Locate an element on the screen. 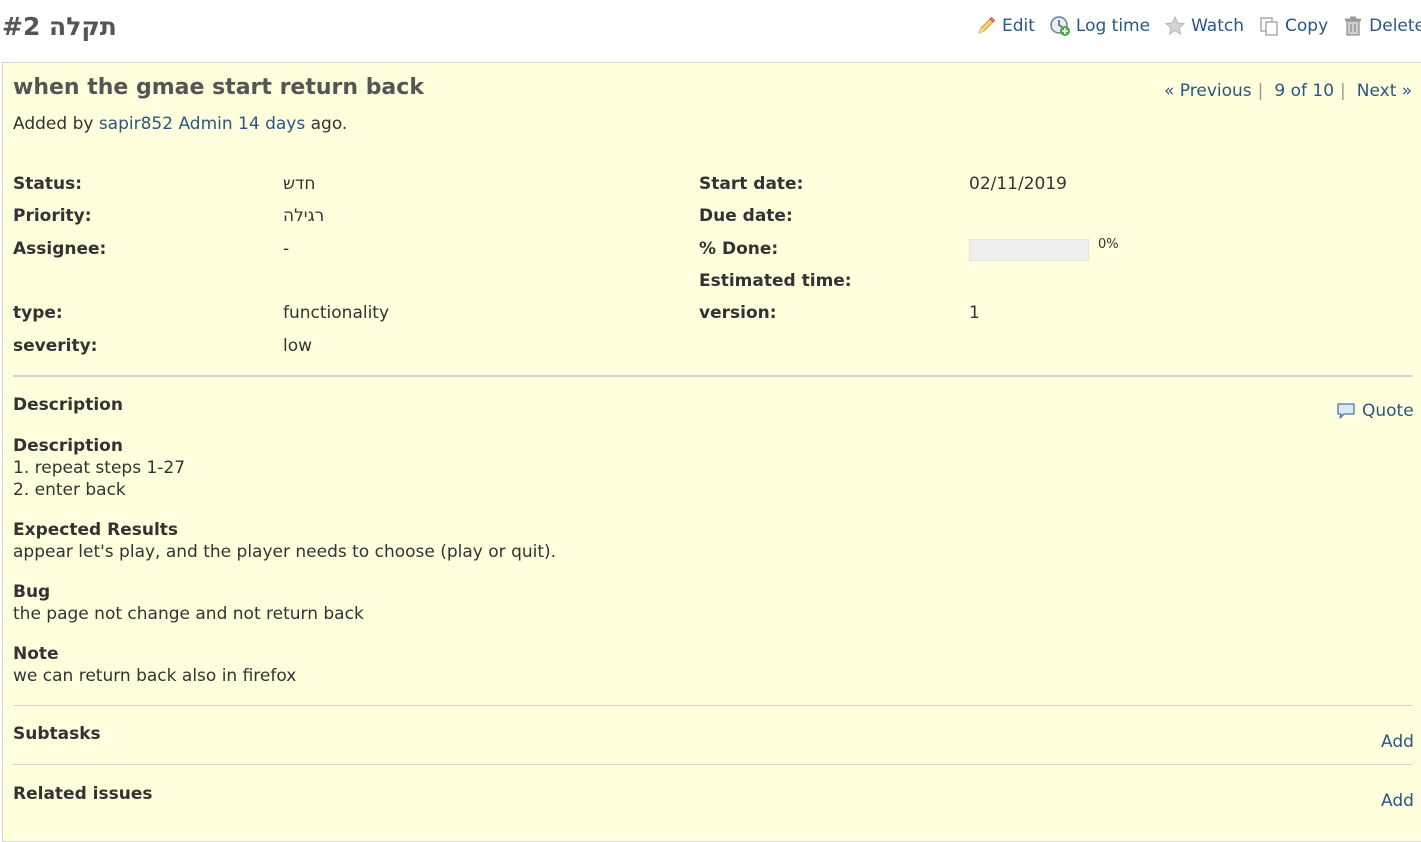  age-suffix: ago. is located at coordinates (329, 124).